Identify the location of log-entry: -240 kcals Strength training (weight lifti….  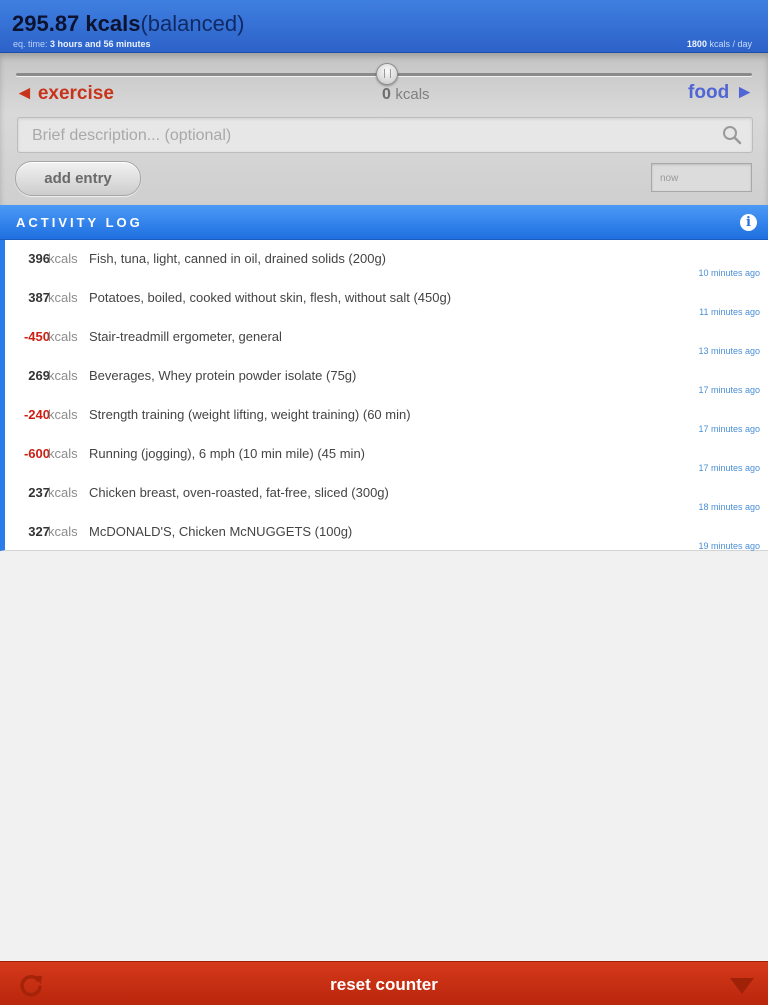
(386, 415).